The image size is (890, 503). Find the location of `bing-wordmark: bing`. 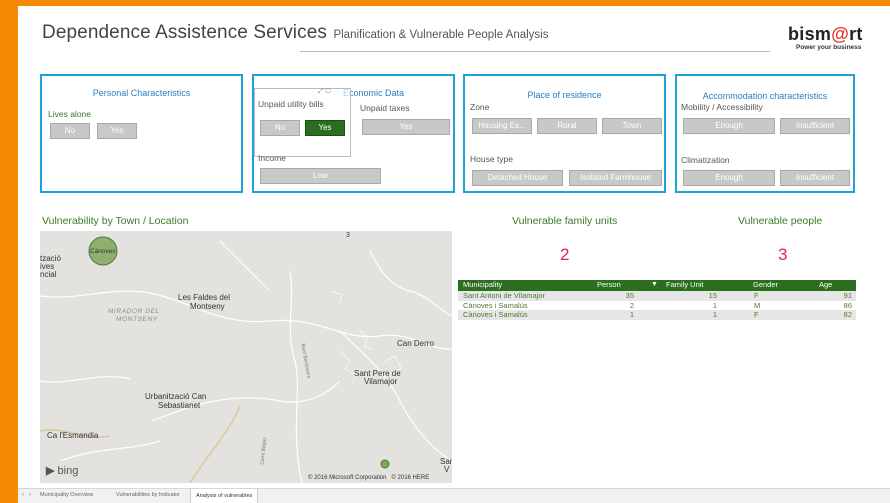

bing-wordmark: bing is located at coordinates (68, 471).